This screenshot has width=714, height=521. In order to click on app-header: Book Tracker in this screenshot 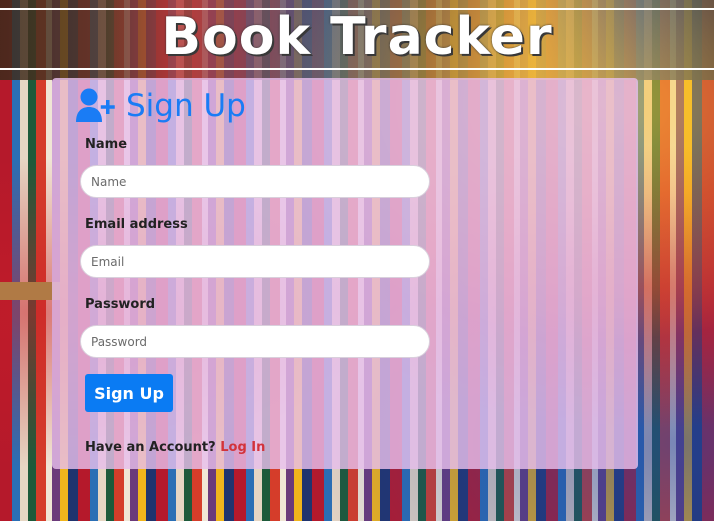, I will do `click(357, 38)`.